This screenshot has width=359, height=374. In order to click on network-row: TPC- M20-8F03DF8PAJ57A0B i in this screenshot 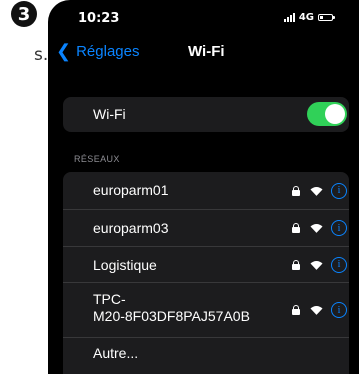, I will do `click(206, 310)`.